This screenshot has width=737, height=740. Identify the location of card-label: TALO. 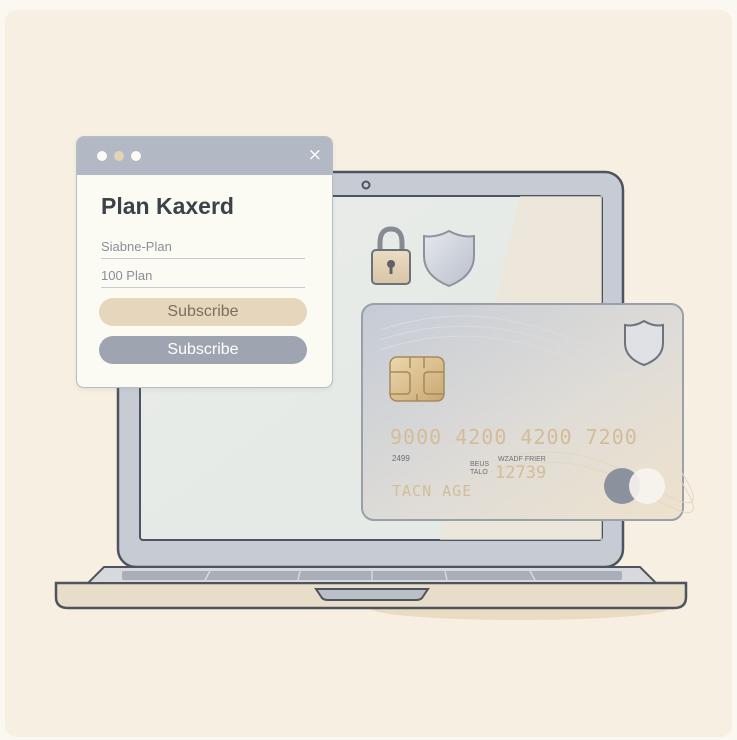
(479, 472).